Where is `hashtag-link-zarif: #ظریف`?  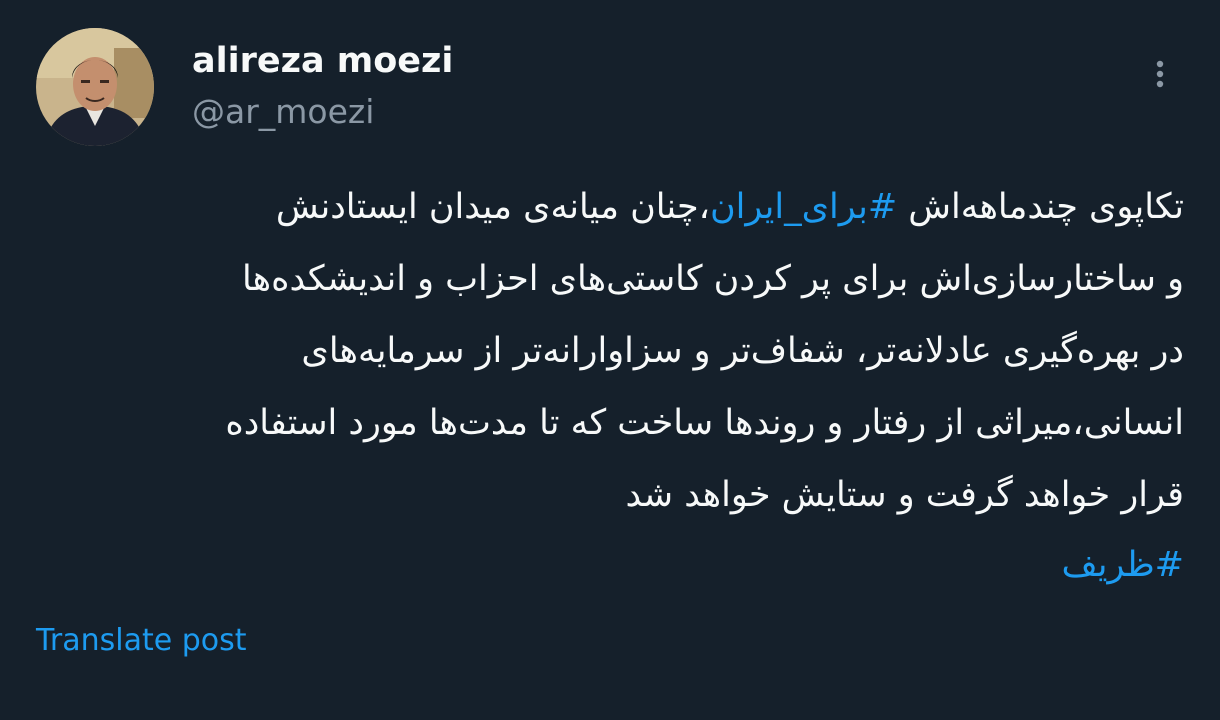
hashtag-link-zarif: #ظریف is located at coordinates (1123, 565).